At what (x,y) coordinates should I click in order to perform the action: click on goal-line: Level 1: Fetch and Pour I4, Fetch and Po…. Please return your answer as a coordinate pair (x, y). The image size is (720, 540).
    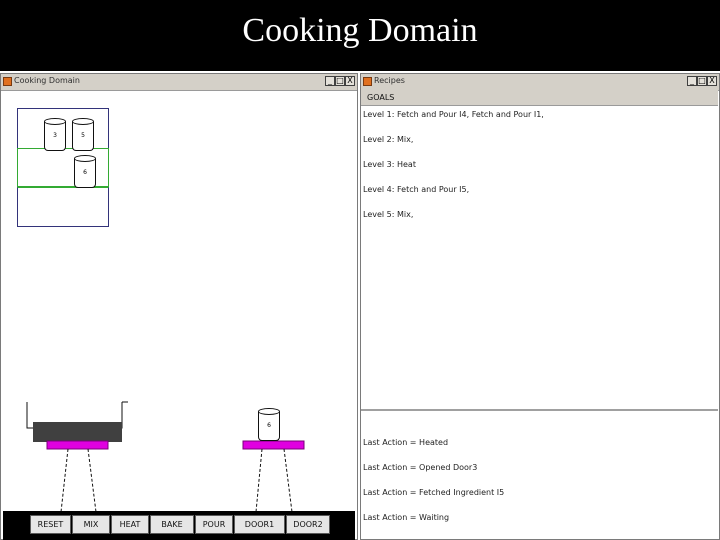
    Looking at the image, I should click on (453, 114).